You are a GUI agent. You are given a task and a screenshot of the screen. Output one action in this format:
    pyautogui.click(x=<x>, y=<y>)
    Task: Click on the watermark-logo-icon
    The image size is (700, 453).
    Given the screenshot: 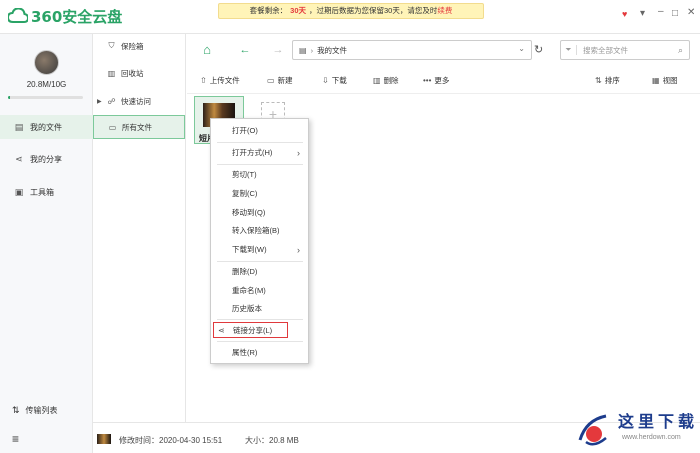 What is the action you would take?
    pyautogui.click(x=592, y=430)
    